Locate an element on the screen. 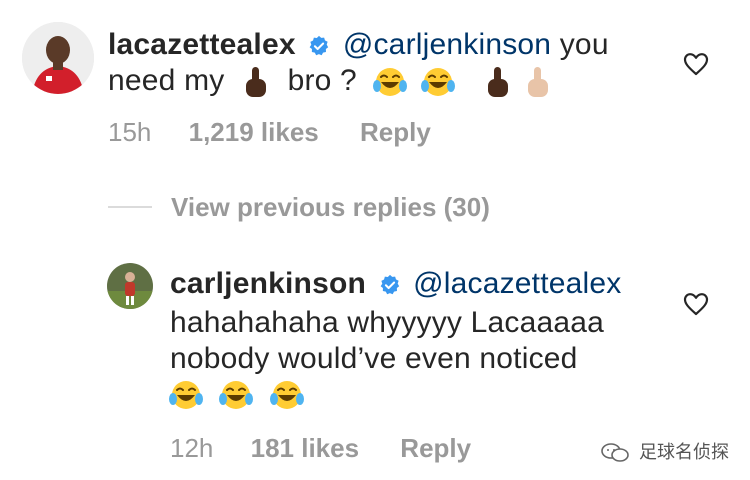  comment2-reply-button: Reply is located at coordinates (435, 448).